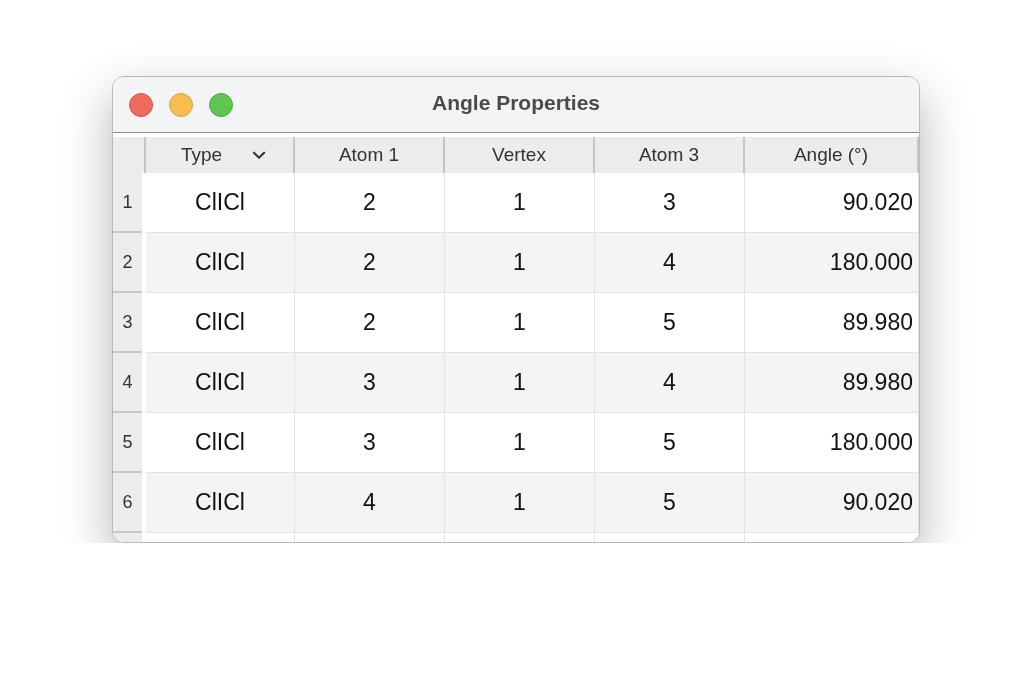 This screenshot has width=1032, height=692. Describe the element at coordinates (670, 155) in the screenshot. I see `column-header: Atom 3` at that location.